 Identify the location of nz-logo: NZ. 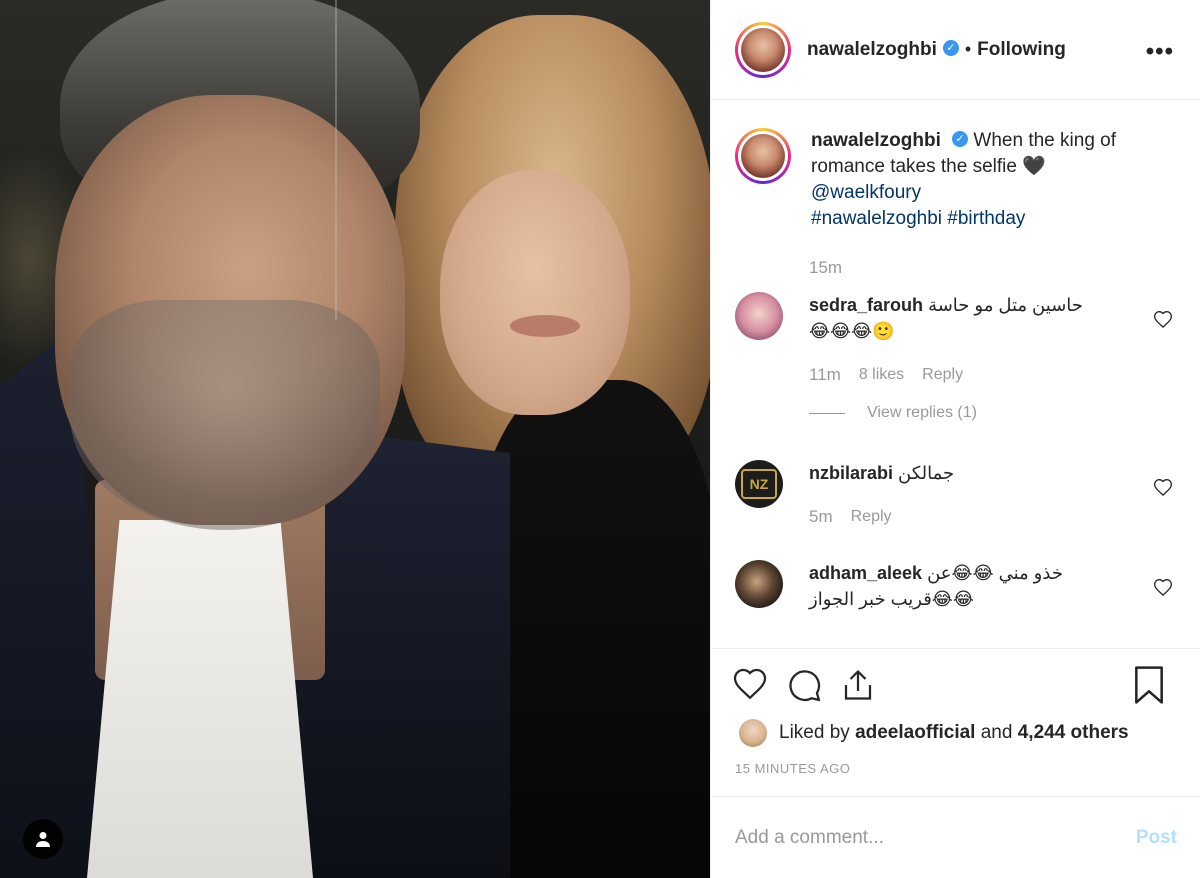
(759, 484).